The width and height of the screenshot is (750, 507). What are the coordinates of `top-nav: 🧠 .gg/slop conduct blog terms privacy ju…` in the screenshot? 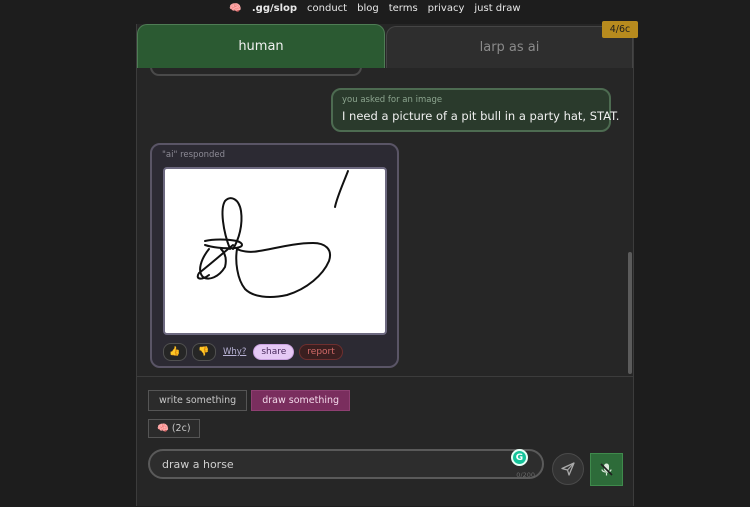 It's located at (375, 8).